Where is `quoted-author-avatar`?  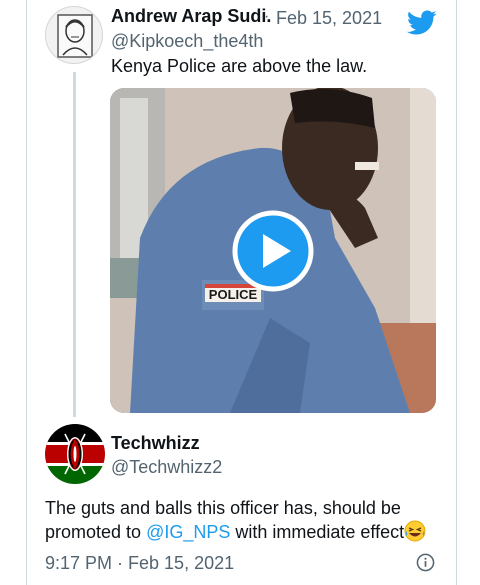 quoted-author-avatar is located at coordinates (74, 35).